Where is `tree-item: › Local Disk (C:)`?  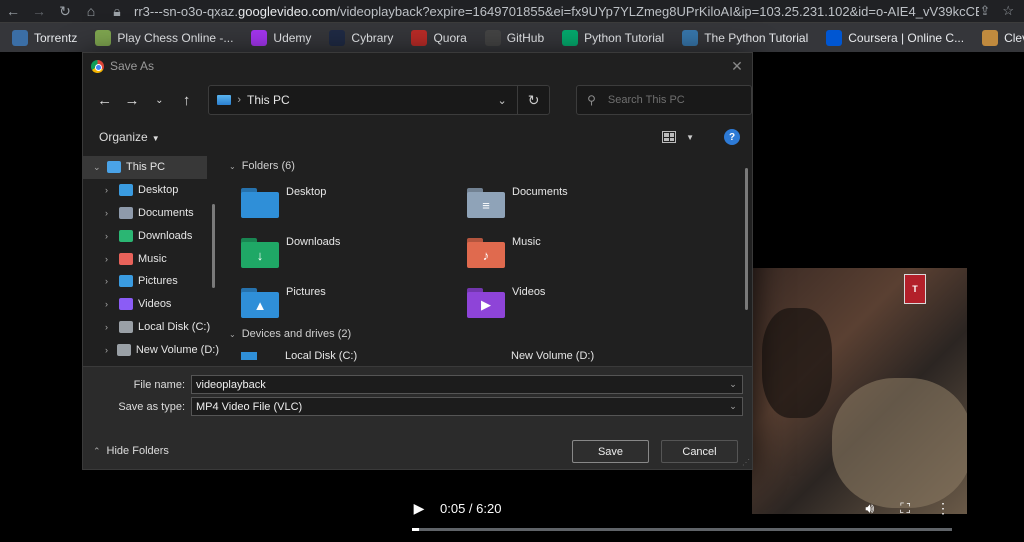
tree-item: › Local Disk (C:) is located at coordinates (151, 327).